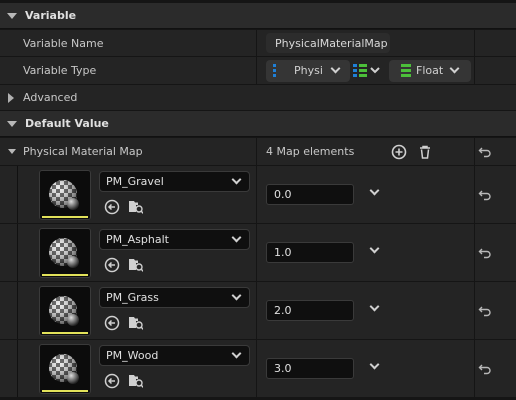  What do you see at coordinates (60, 70) in the screenshot?
I see `variable-type-label: Variable Type` at bounding box center [60, 70].